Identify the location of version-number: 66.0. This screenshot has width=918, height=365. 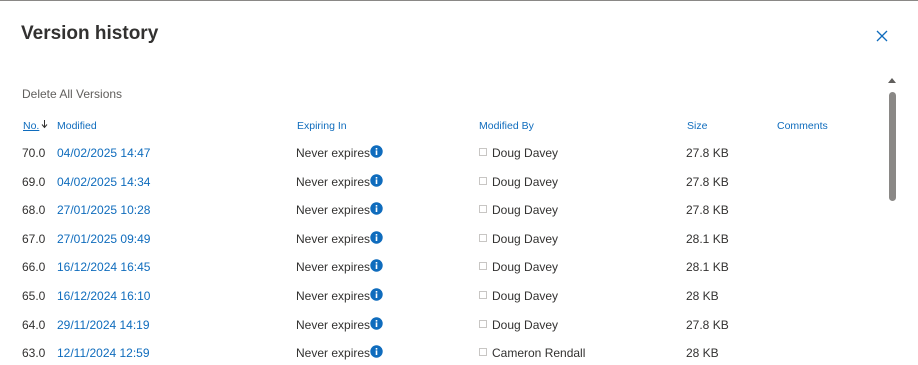
(34, 267).